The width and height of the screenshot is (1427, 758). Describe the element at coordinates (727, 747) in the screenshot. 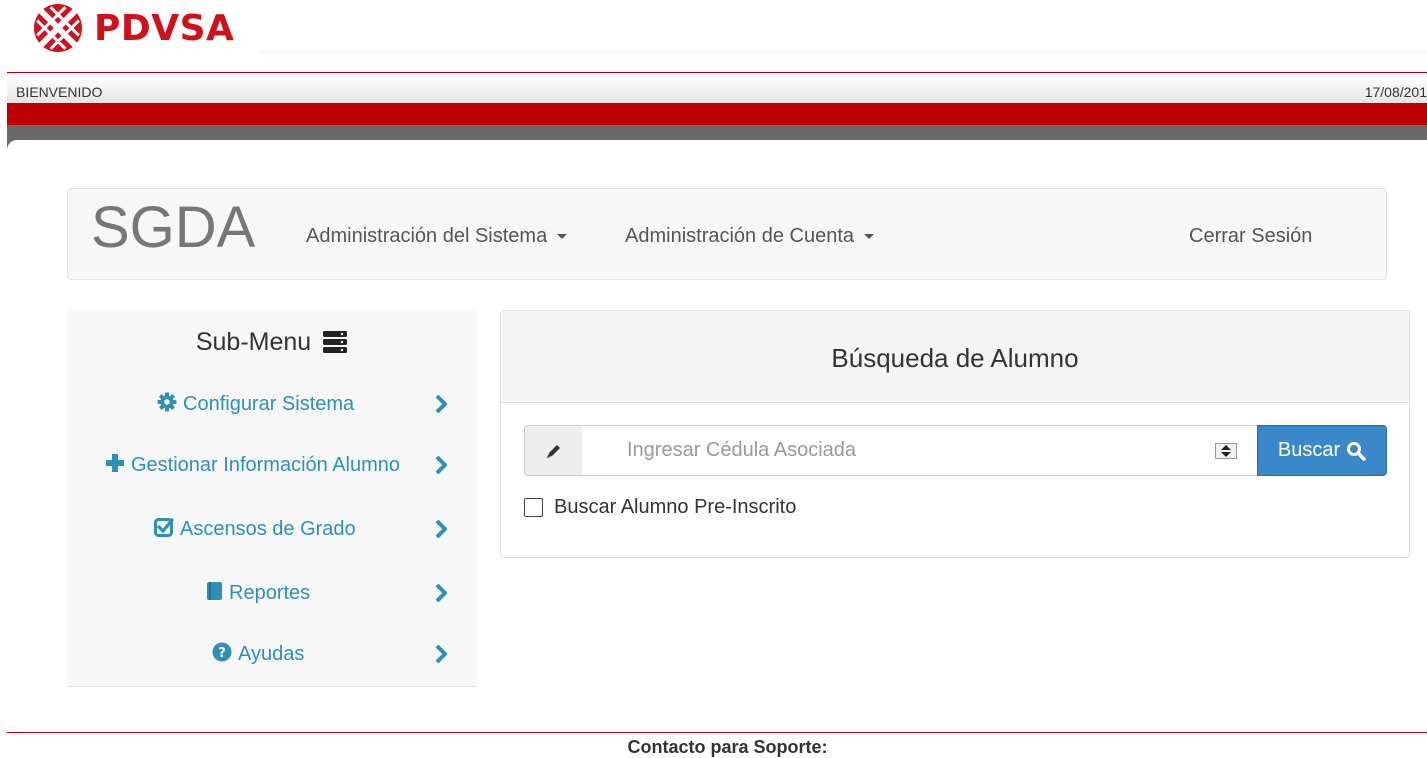

I see `footer-contact: Contacto para Soporte:` at that location.